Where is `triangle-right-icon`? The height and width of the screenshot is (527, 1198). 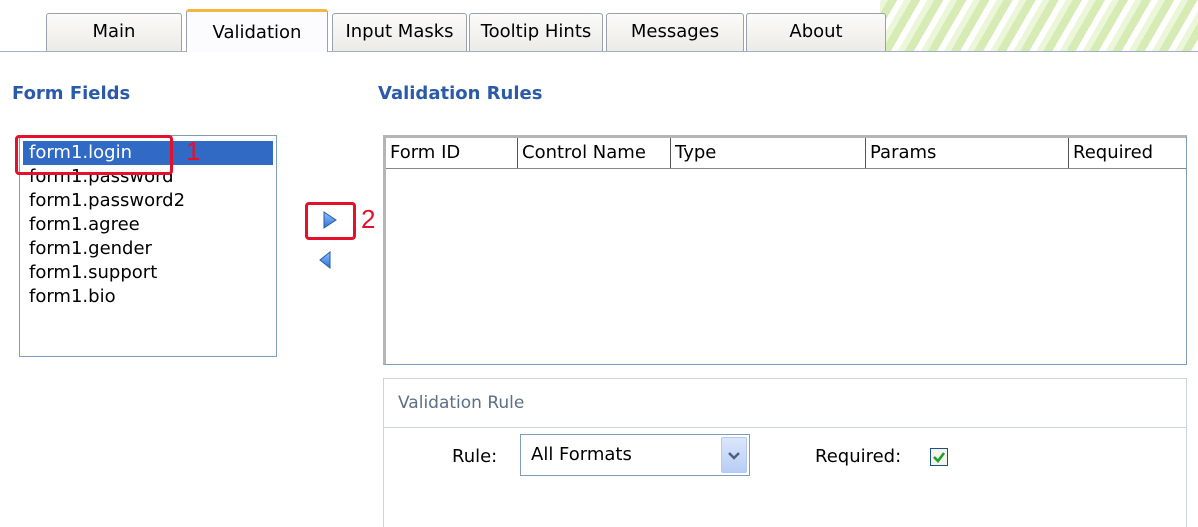
triangle-right-icon is located at coordinates (330, 220).